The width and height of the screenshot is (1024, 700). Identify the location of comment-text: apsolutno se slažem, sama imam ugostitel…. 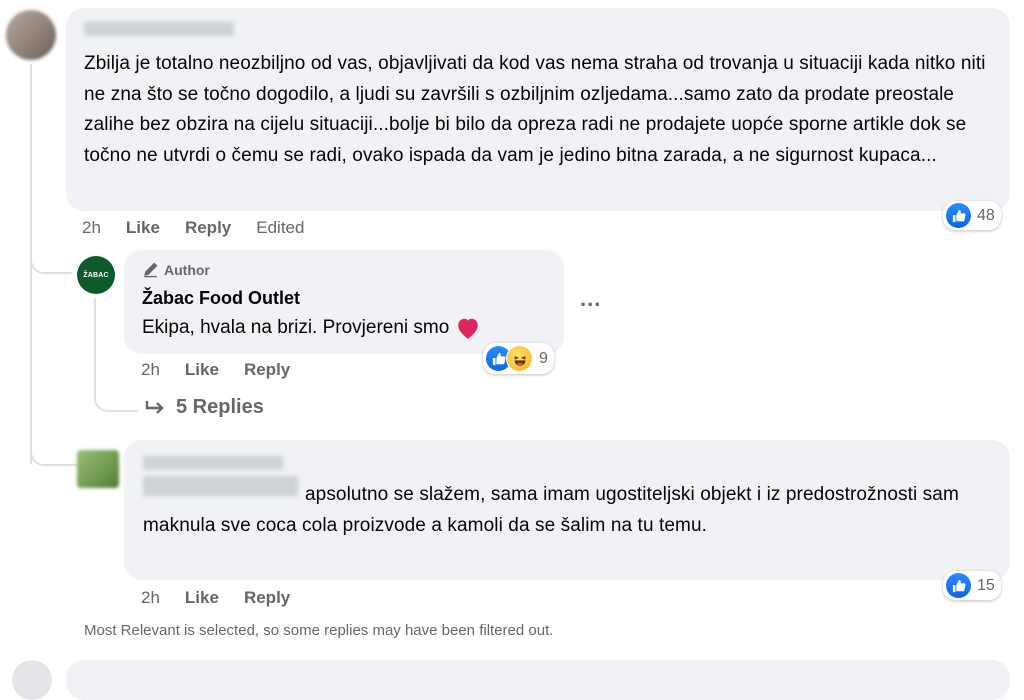
(551, 510).